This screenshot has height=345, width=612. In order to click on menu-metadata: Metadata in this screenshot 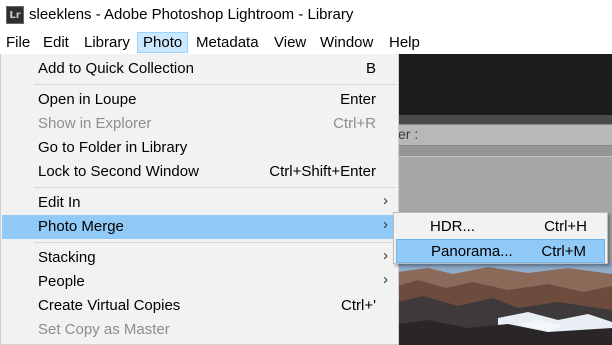, I will do `click(227, 42)`.